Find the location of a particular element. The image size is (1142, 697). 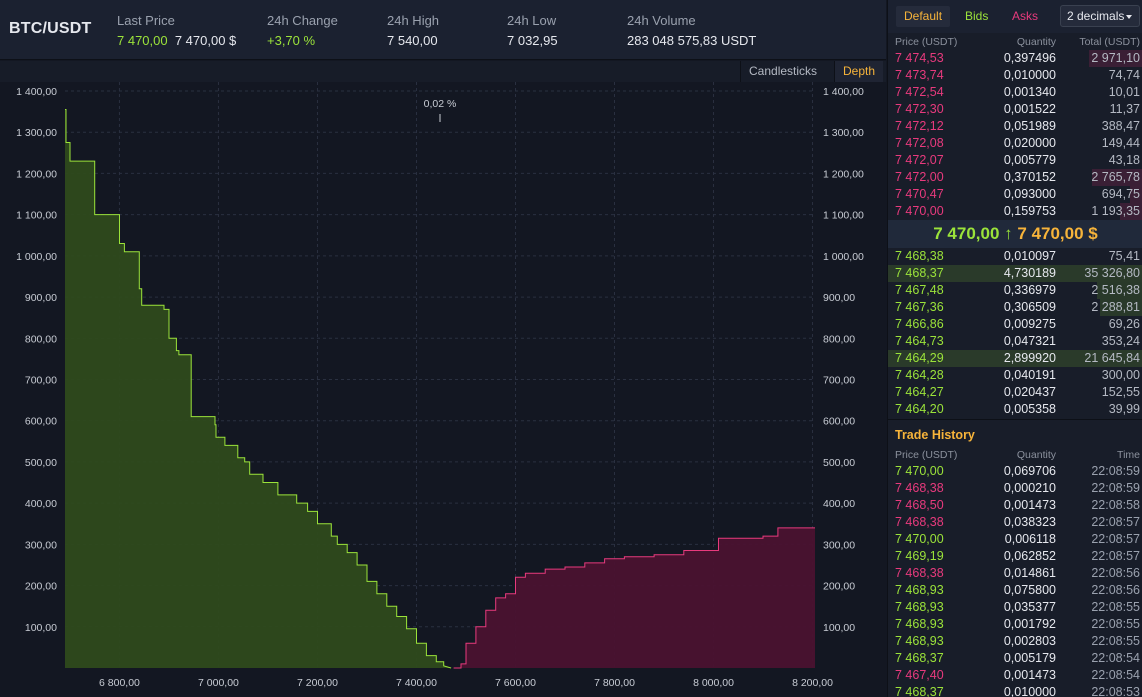

ask-row: 7 472,07 0,005779 43,18 is located at coordinates (1015, 160).